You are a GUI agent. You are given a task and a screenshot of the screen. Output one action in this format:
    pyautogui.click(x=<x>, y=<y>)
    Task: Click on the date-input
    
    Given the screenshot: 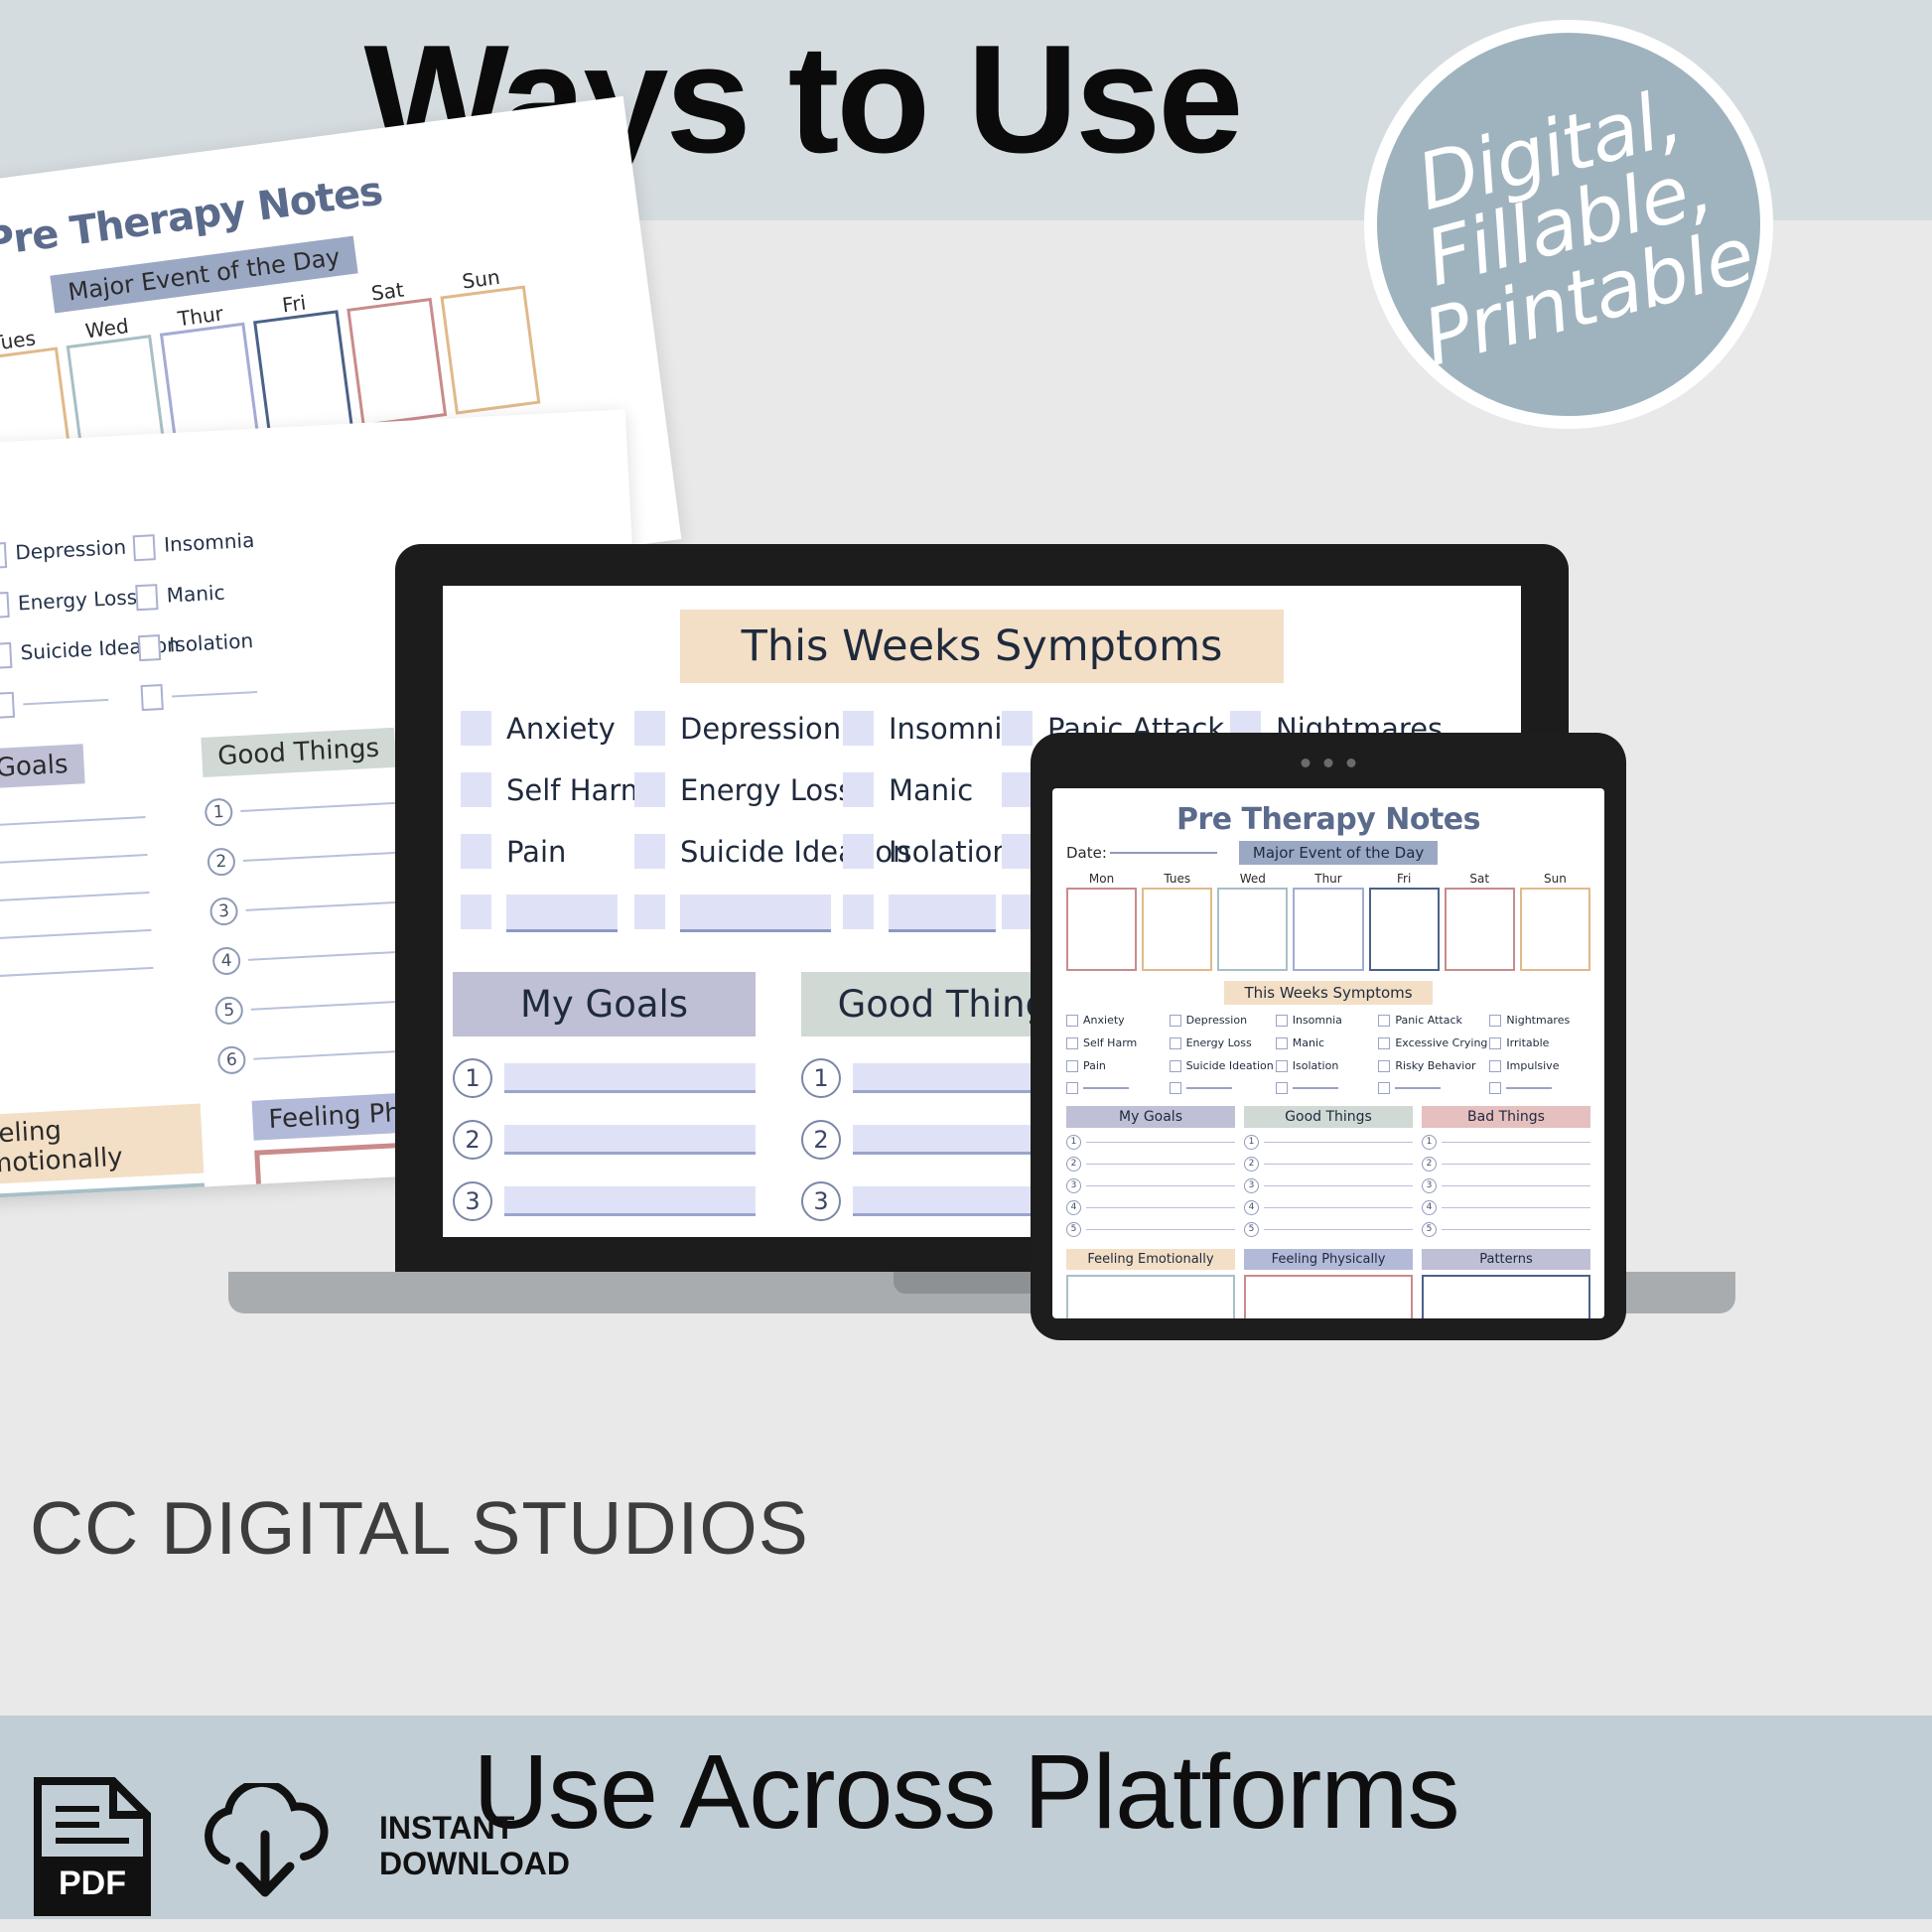 What is the action you would take?
    pyautogui.click(x=1163, y=853)
    